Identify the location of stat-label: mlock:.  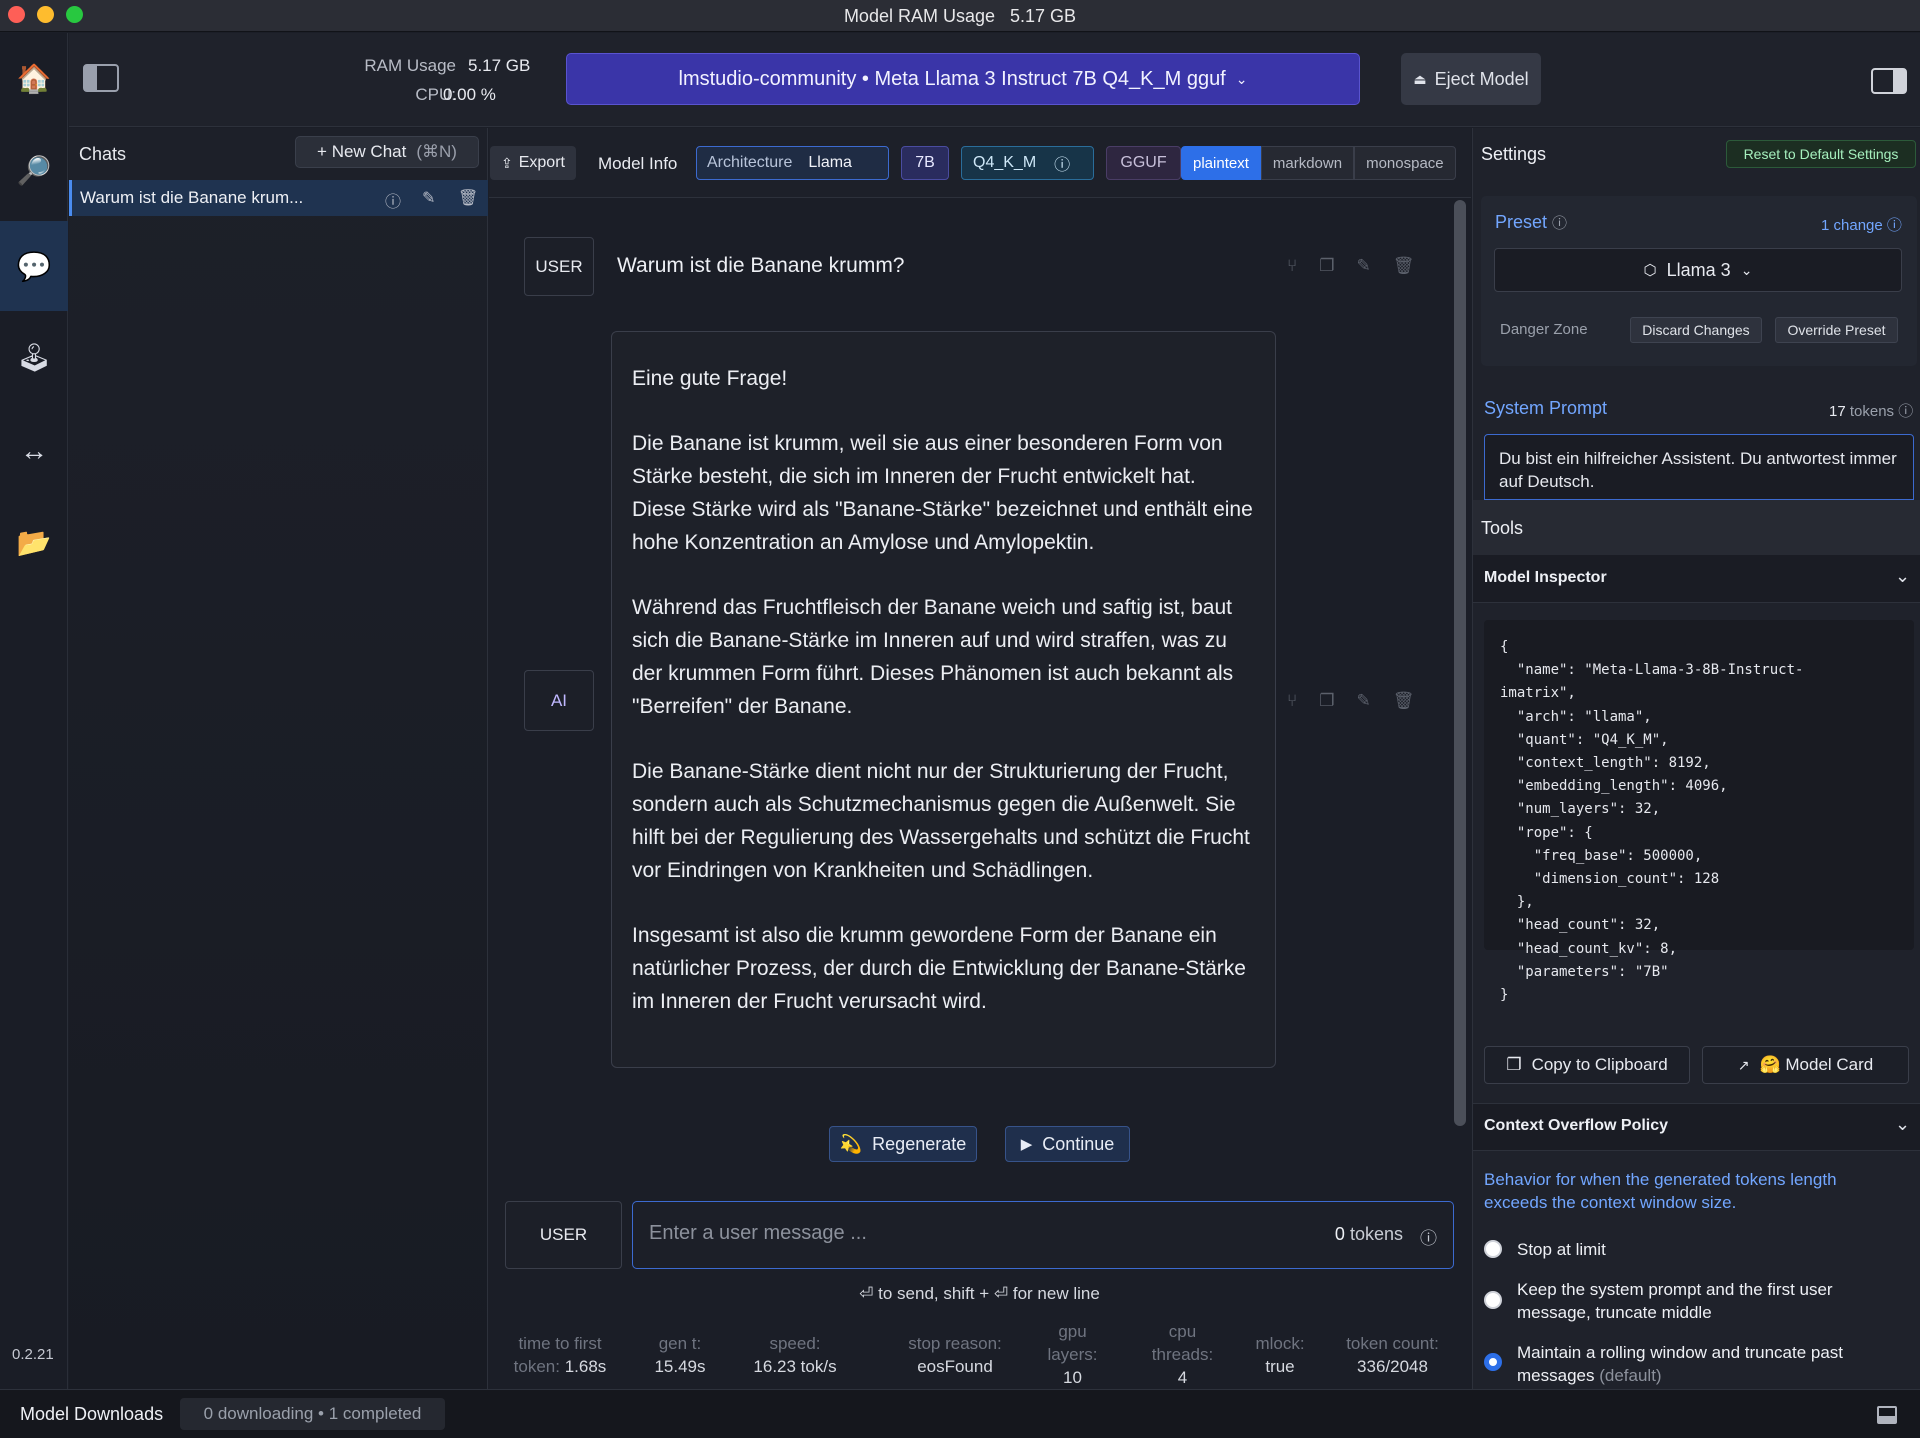
(1280, 1343).